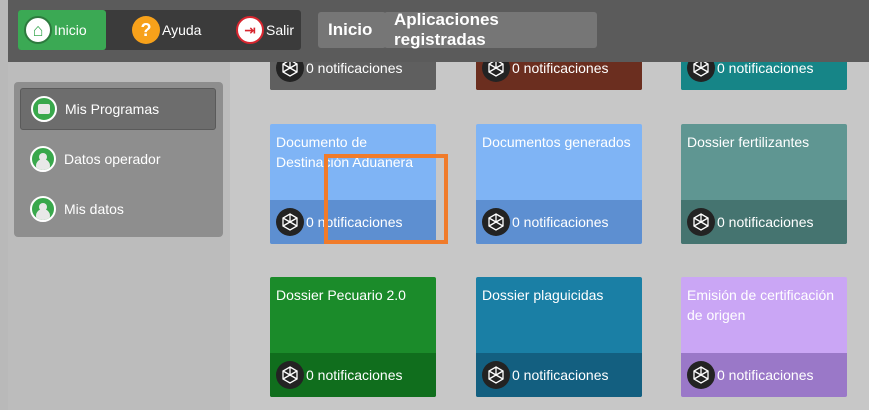 This screenshot has height=410, width=869. Describe the element at coordinates (352, 30) in the screenshot. I see `breadcrumb-inicio: Inicio` at that location.